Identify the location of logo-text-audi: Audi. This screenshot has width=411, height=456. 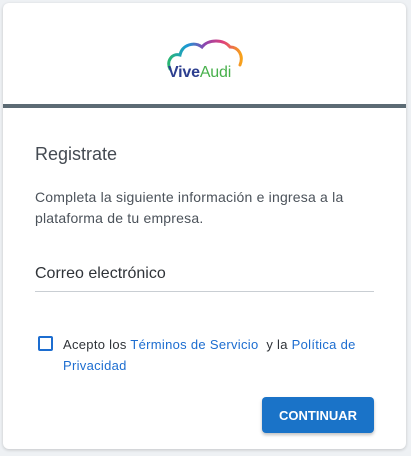
(215, 72).